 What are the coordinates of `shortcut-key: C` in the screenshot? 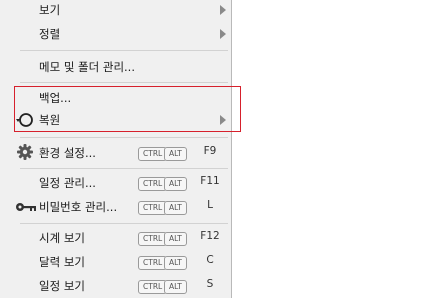 It's located at (210, 260).